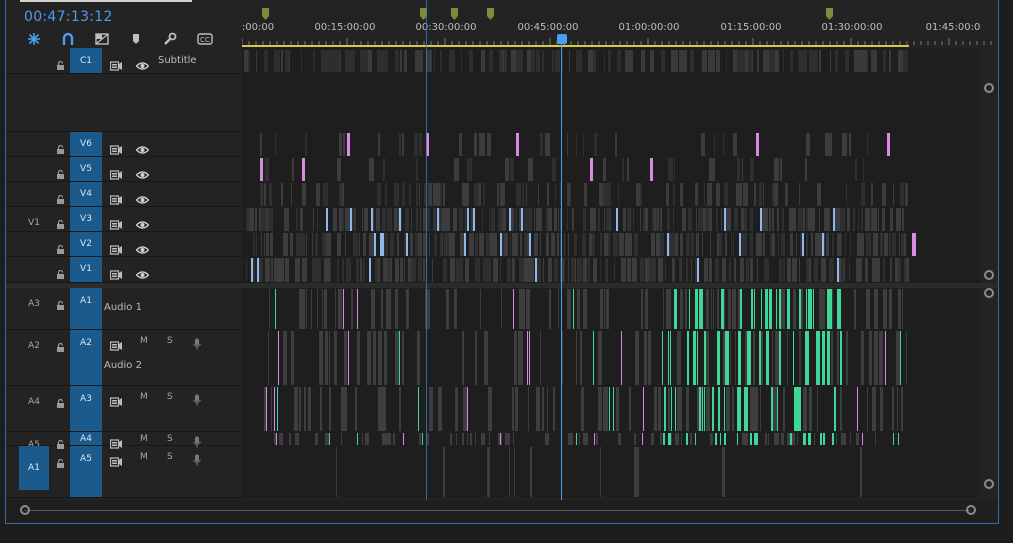  I want to click on track-target-c1: C1, so click(86, 60).